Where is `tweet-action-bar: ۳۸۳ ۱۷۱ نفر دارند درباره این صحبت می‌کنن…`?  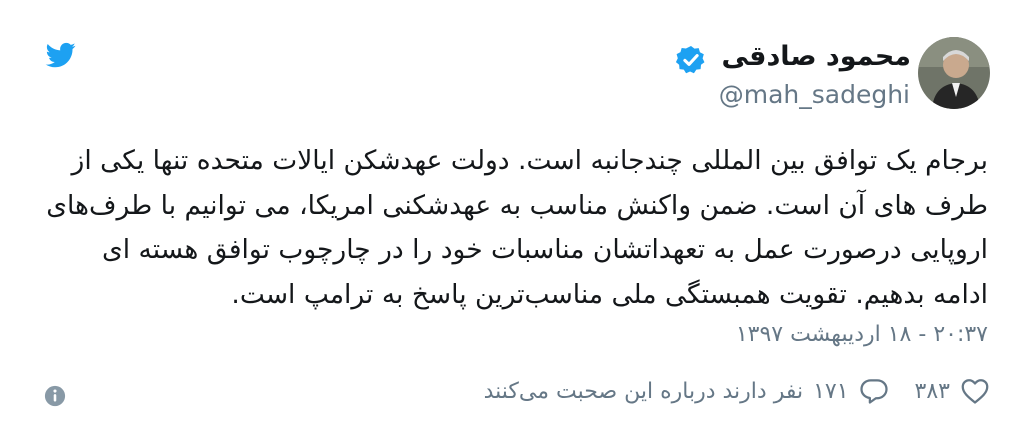
tweet-action-bar: ۳۸۳ ۱۷۱ نفر دارند درباره این صحبت می‌کنن… is located at coordinates (737, 391).